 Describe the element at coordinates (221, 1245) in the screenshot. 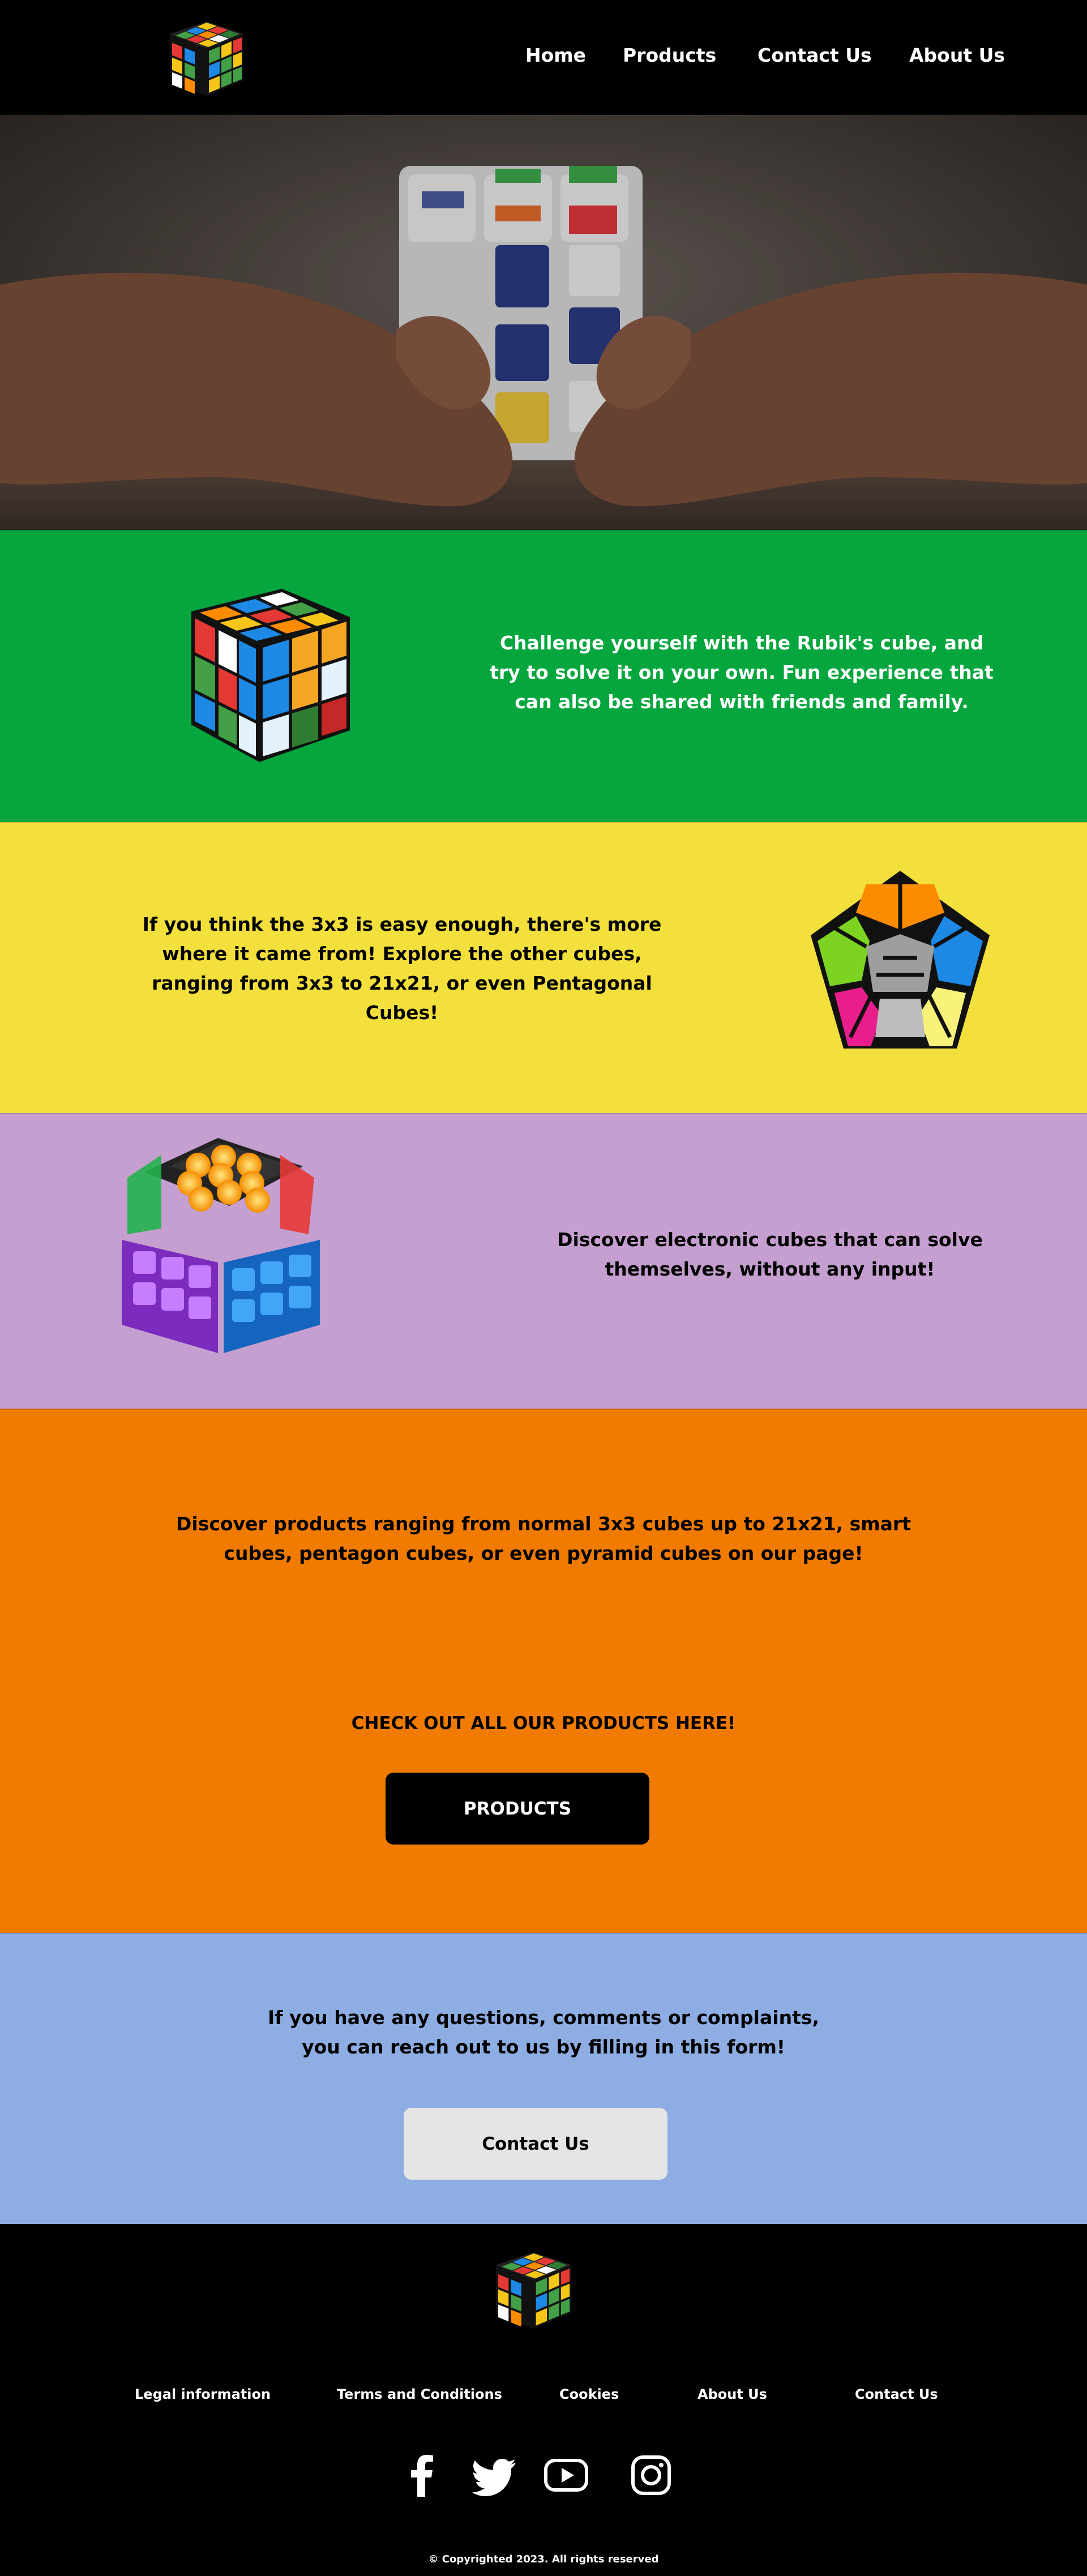

I see `smart-cube-image` at that location.